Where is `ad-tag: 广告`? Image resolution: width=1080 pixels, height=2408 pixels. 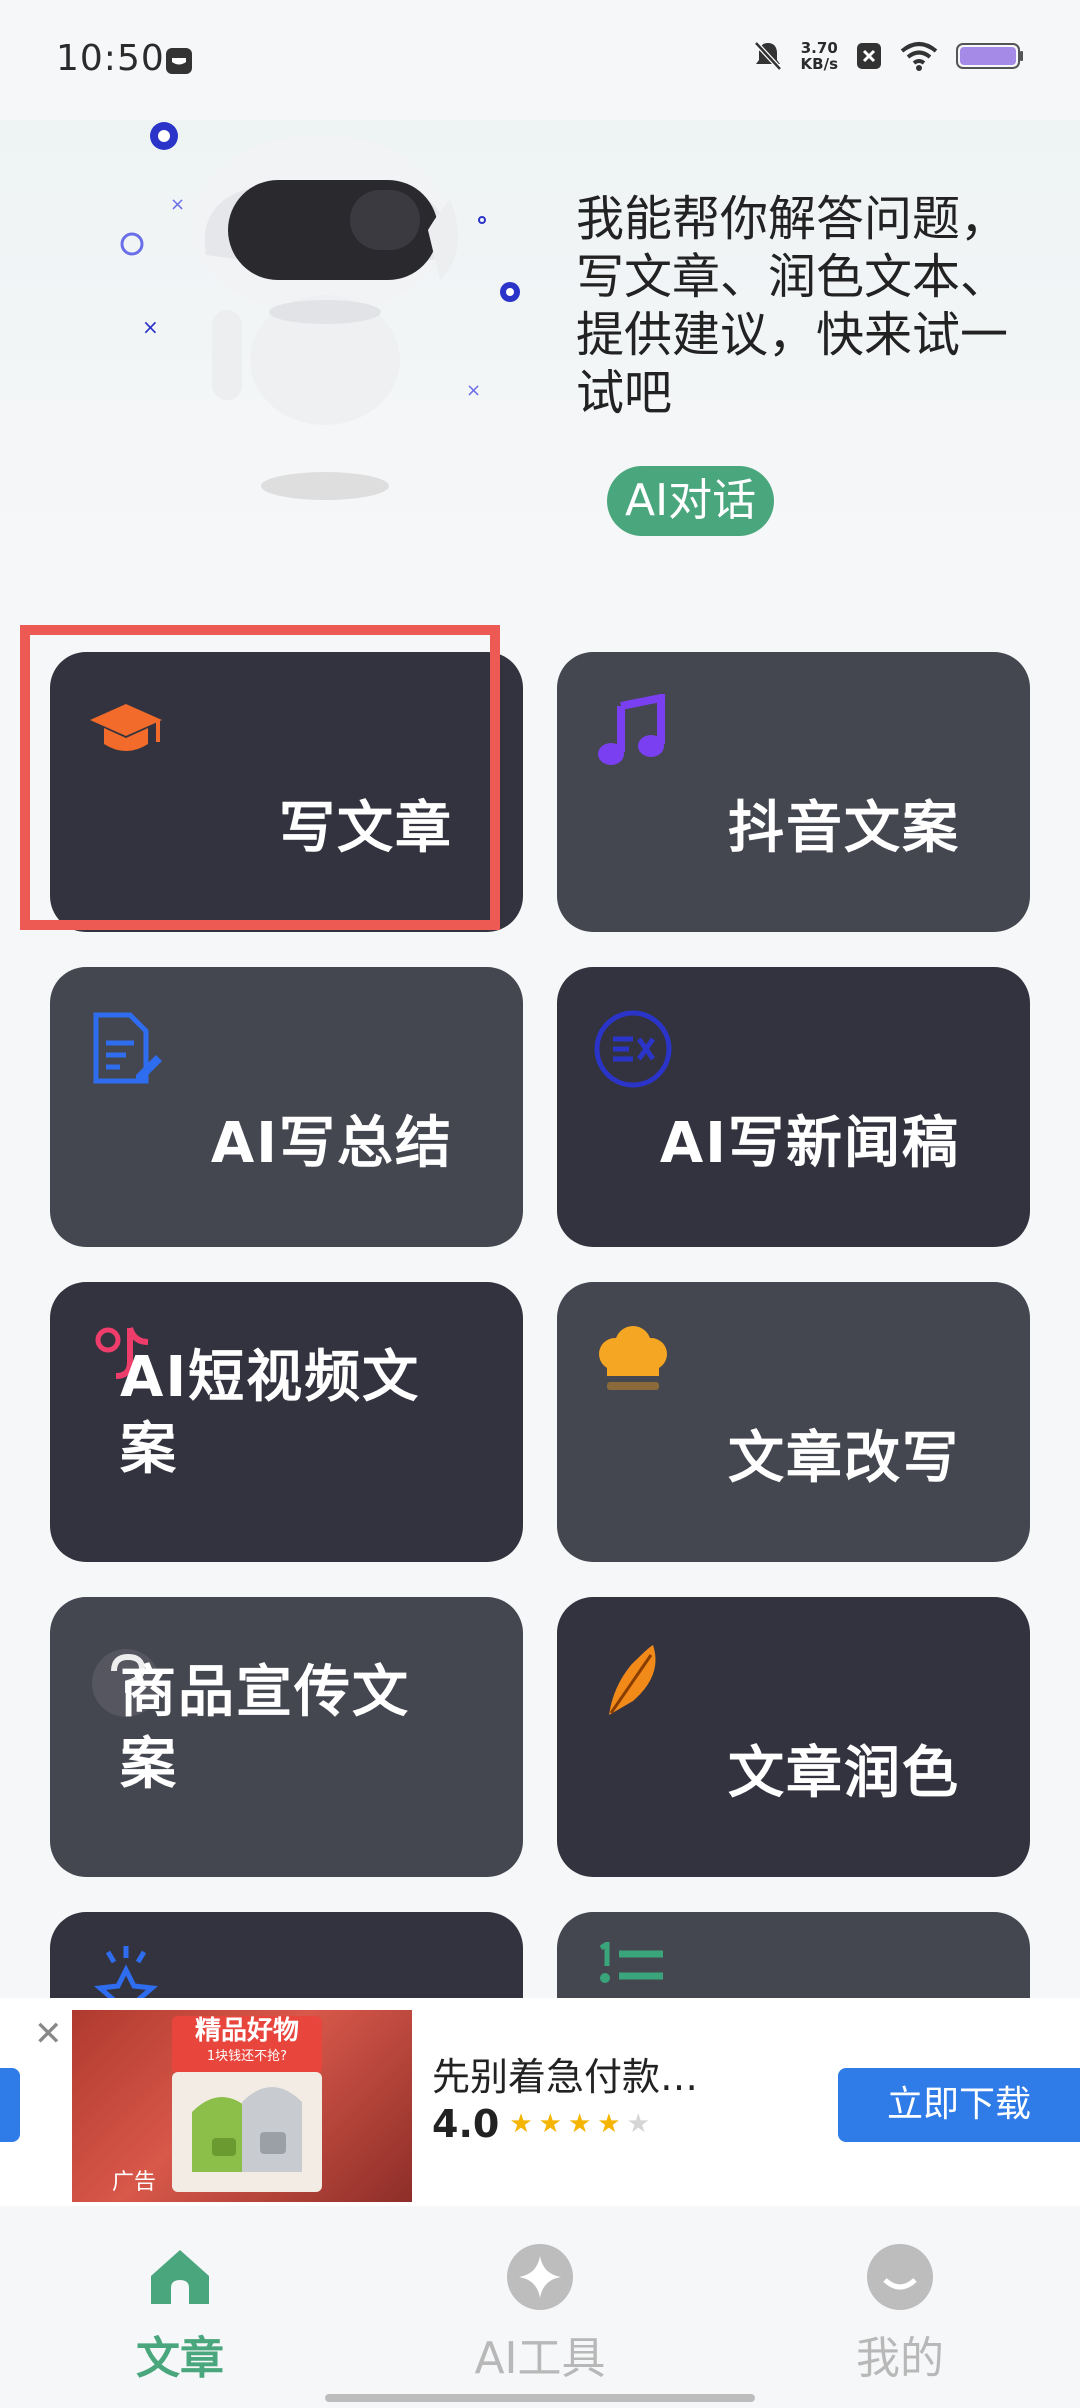
ad-tag: 广告 is located at coordinates (134, 2182).